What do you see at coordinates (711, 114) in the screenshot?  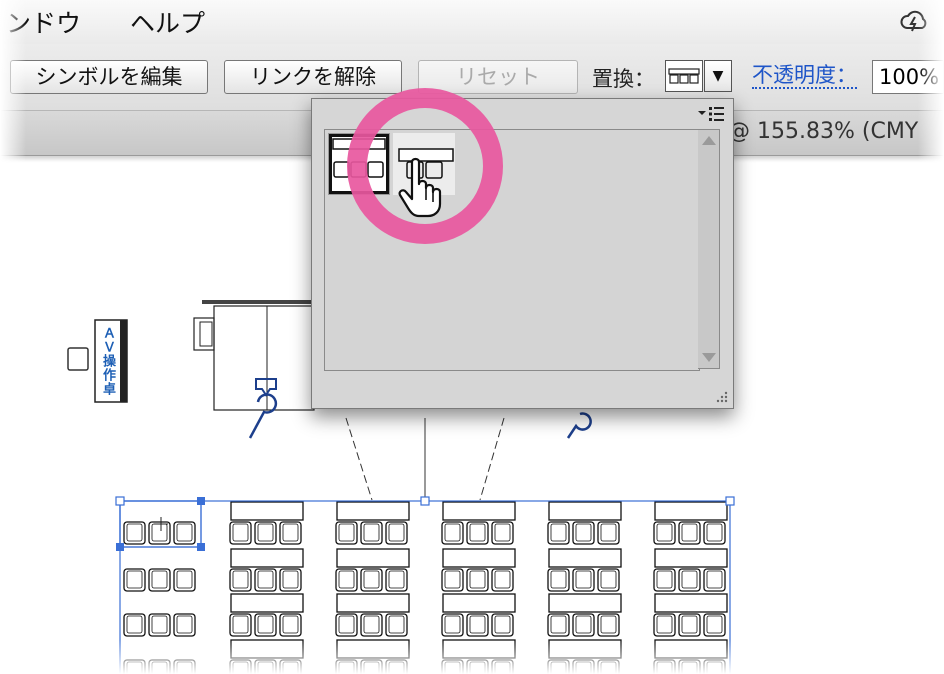 I see `panel-menu-icon` at bounding box center [711, 114].